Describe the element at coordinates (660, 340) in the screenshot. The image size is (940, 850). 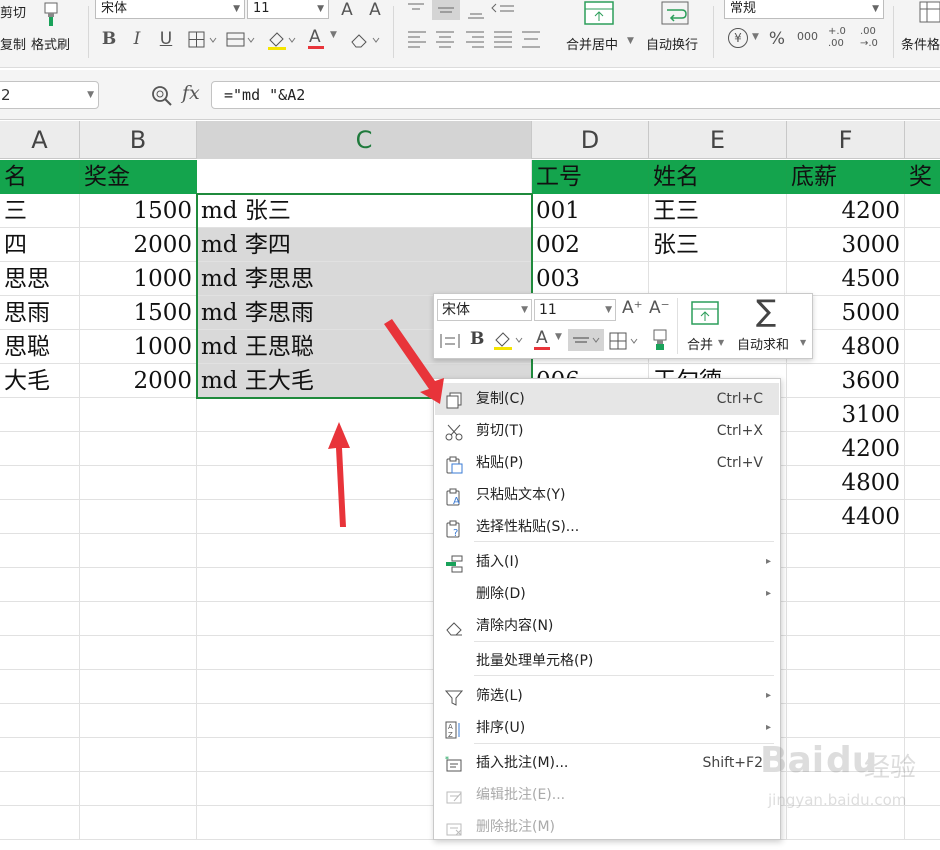
I see `mini-format-painter-icon` at that location.